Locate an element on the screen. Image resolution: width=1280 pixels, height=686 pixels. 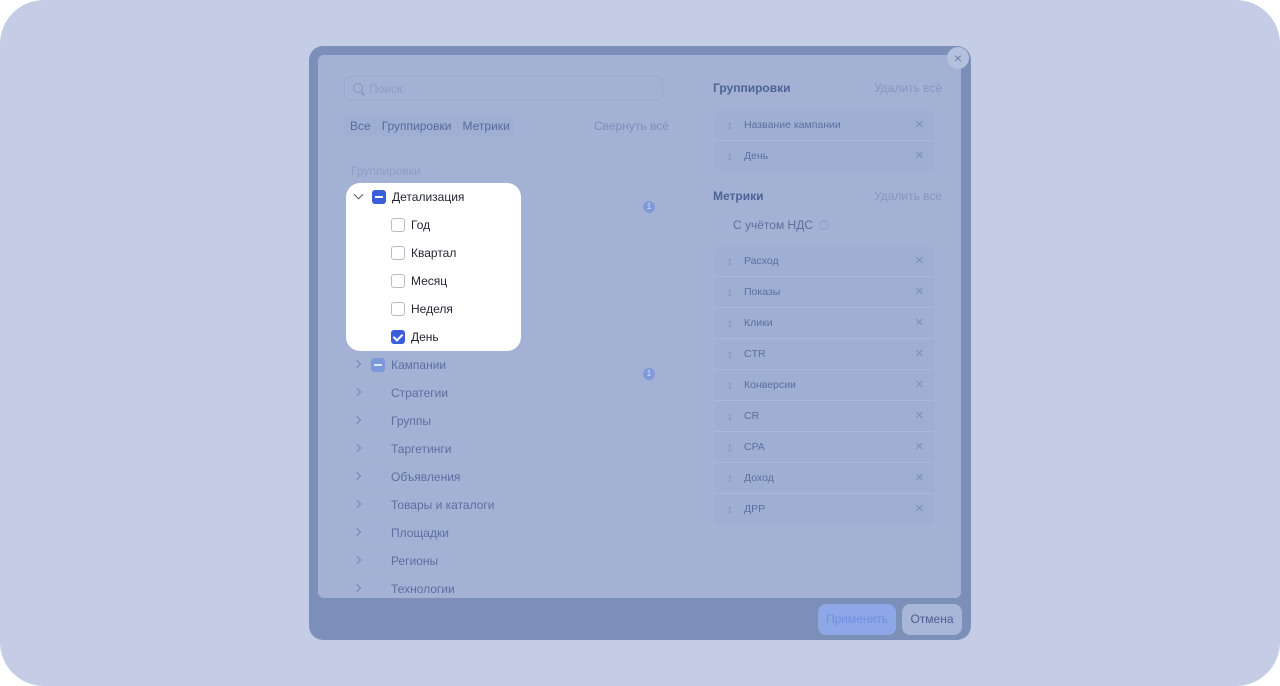
list-item: ↕ Показы ✕ is located at coordinates (824, 292).